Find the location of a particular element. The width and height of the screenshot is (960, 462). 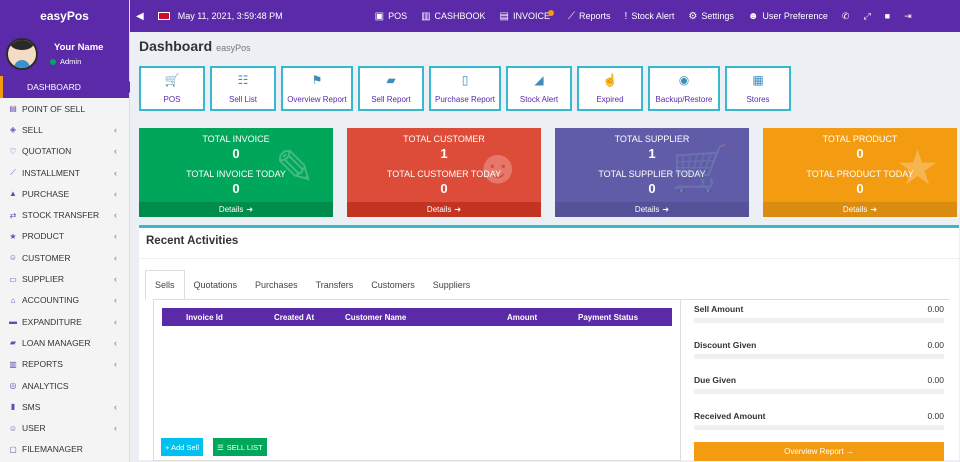

lock-icon: ■ is located at coordinates (887, 16).